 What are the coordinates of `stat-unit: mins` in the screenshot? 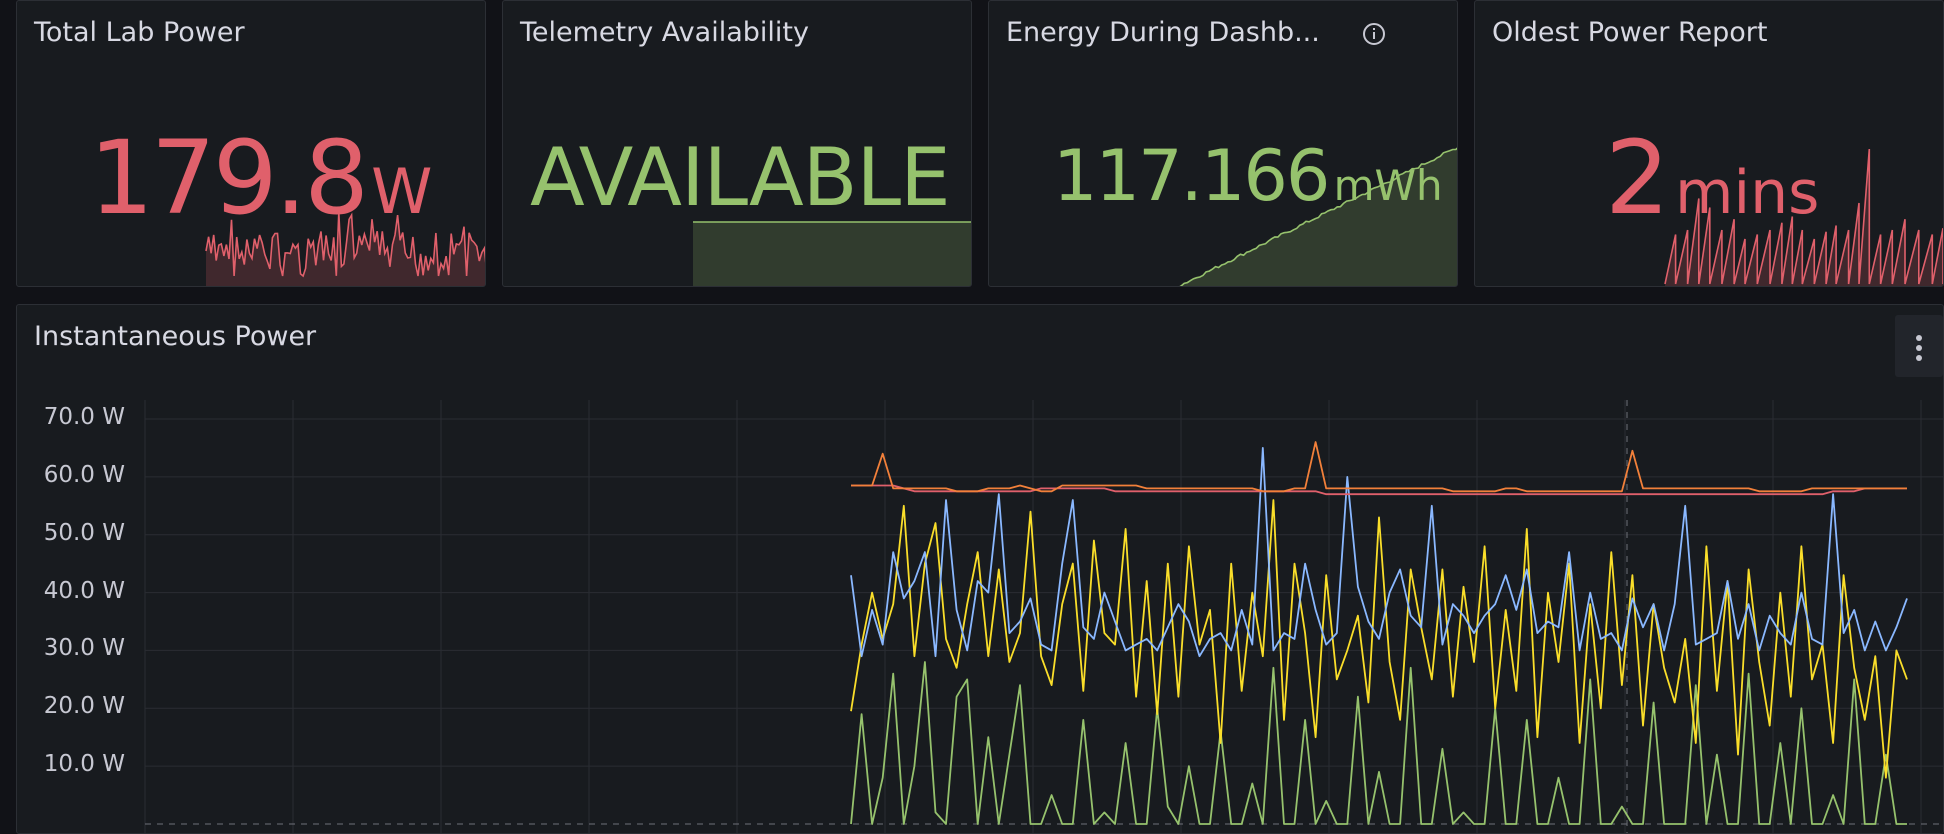 It's located at (1747, 193).